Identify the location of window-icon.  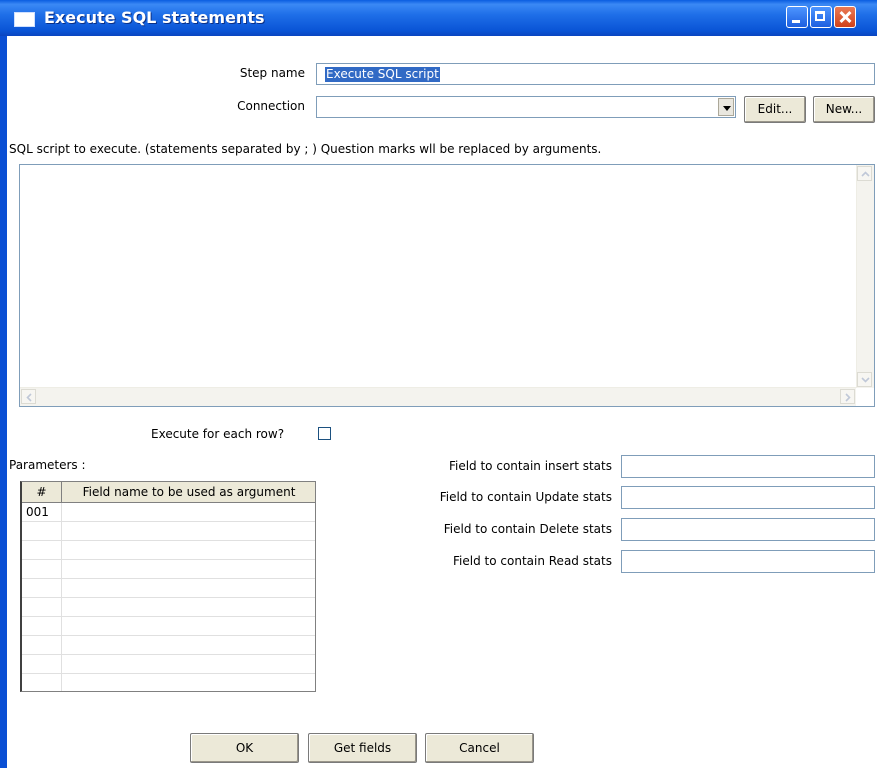
(24, 19).